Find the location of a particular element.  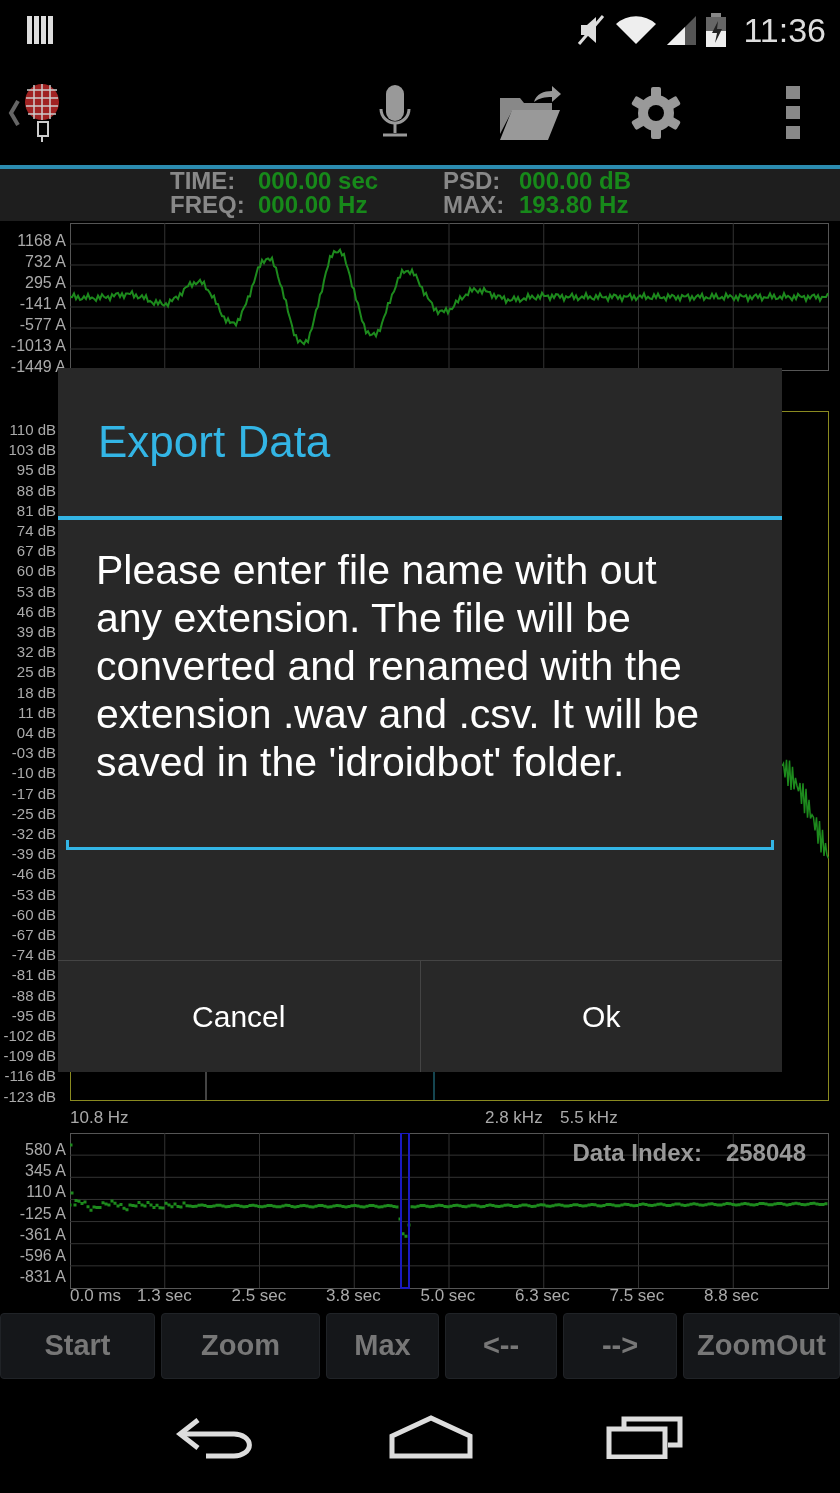

axis-label: 345 A is located at coordinates (45, 1171).